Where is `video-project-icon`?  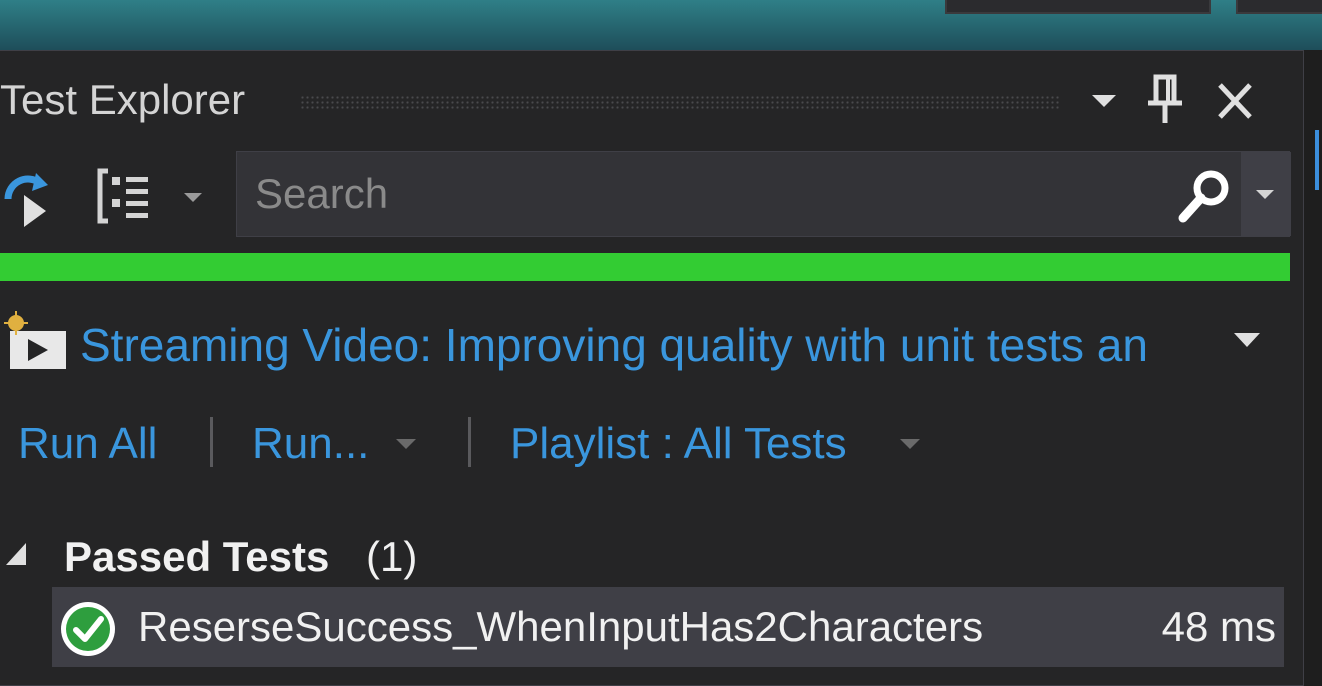
video-project-icon is located at coordinates (36, 343).